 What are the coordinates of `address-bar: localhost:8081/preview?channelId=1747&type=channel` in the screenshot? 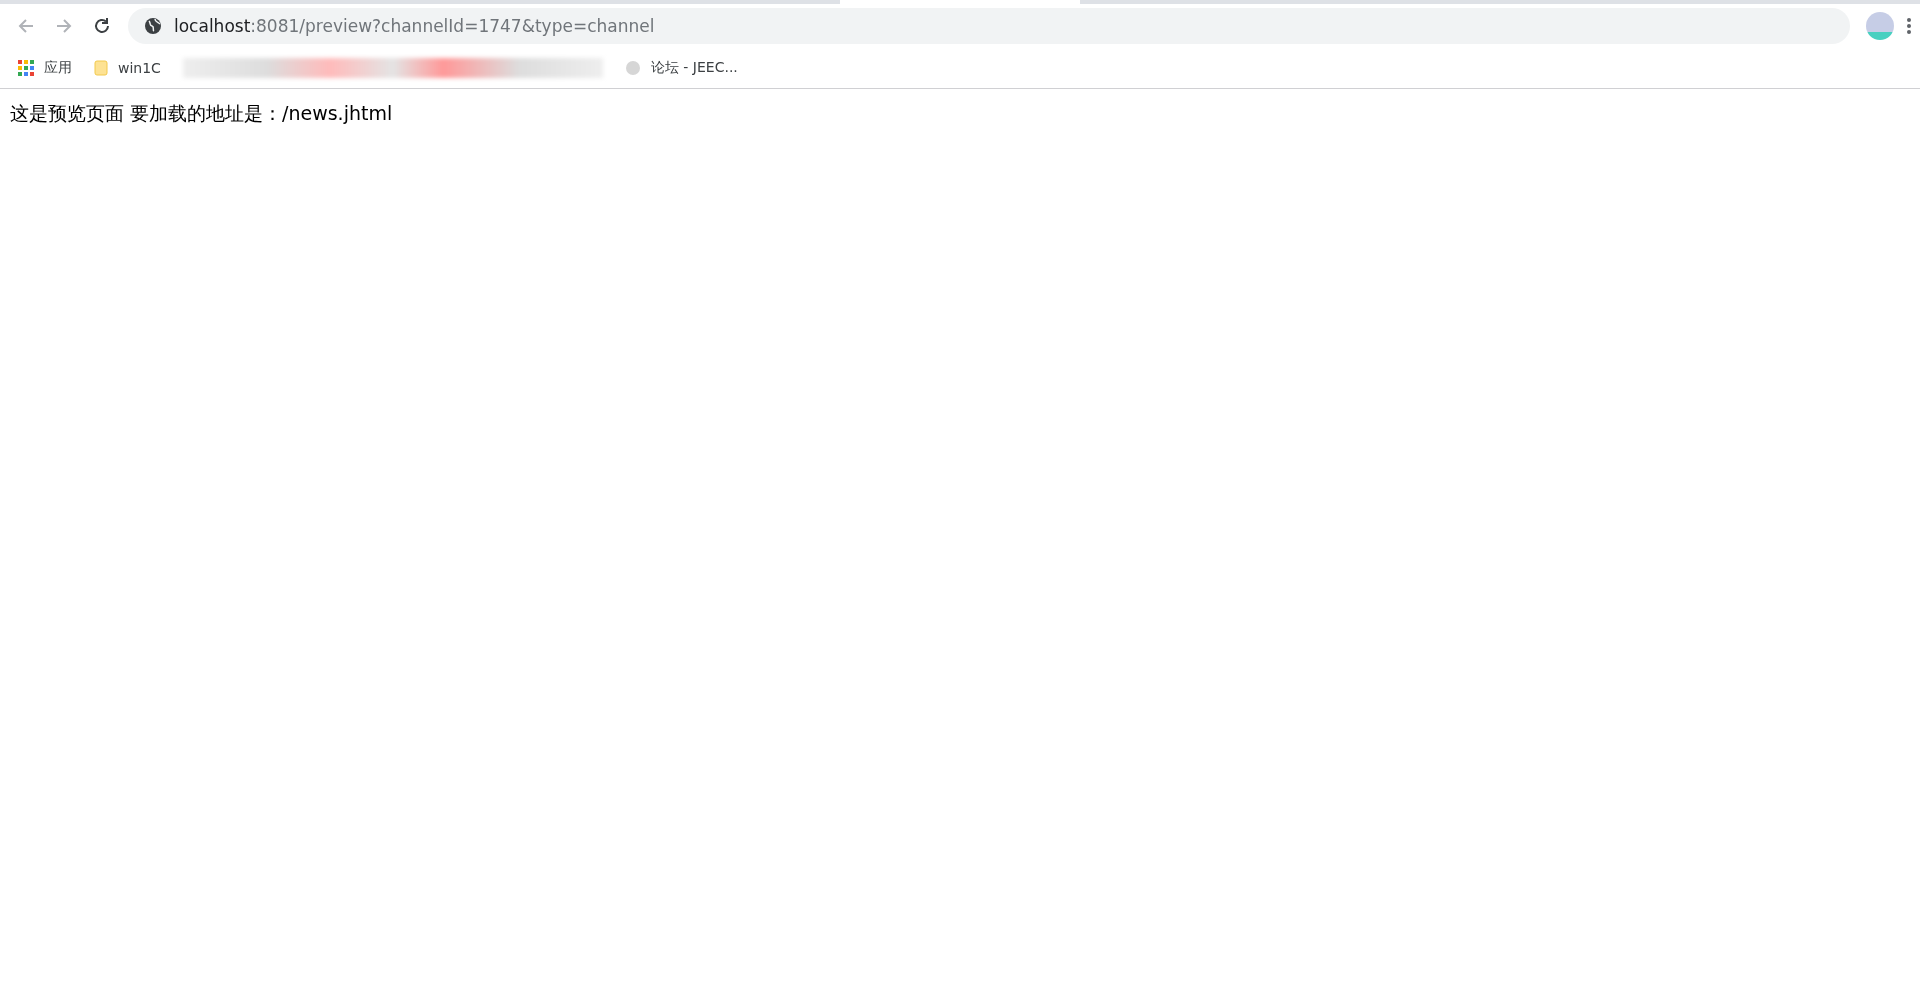 It's located at (989, 26).